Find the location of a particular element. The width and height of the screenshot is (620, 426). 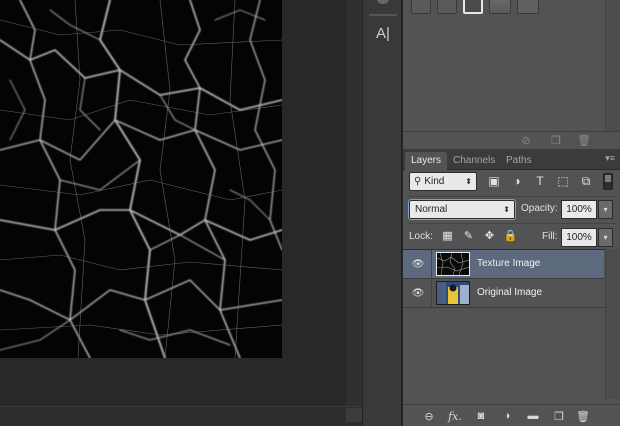

tab-channels: Channels is located at coordinates (474, 161).